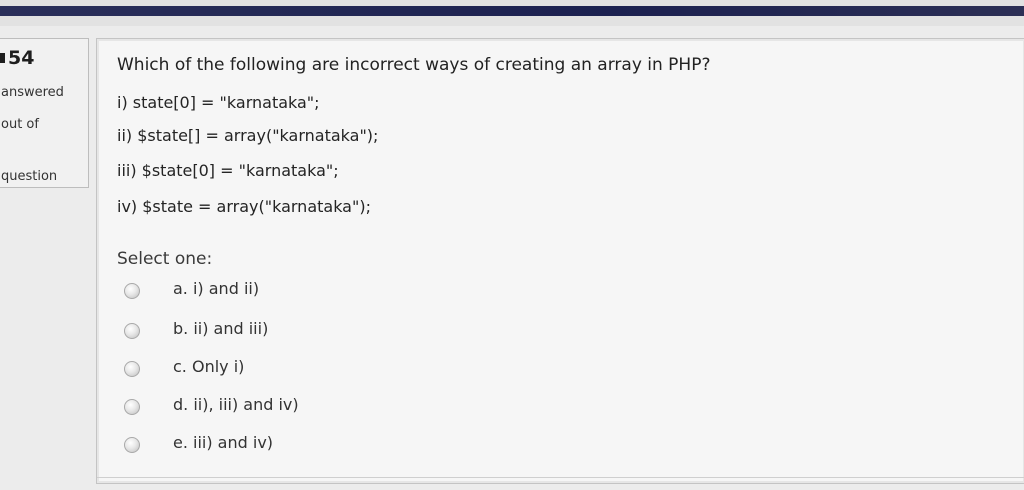 The image size is (1024, 490). What do you see at coordinates (223, 442) in the screenshot?
I see `answer-option-label: e. iii) and iv)` at bounding box center [223, 442].